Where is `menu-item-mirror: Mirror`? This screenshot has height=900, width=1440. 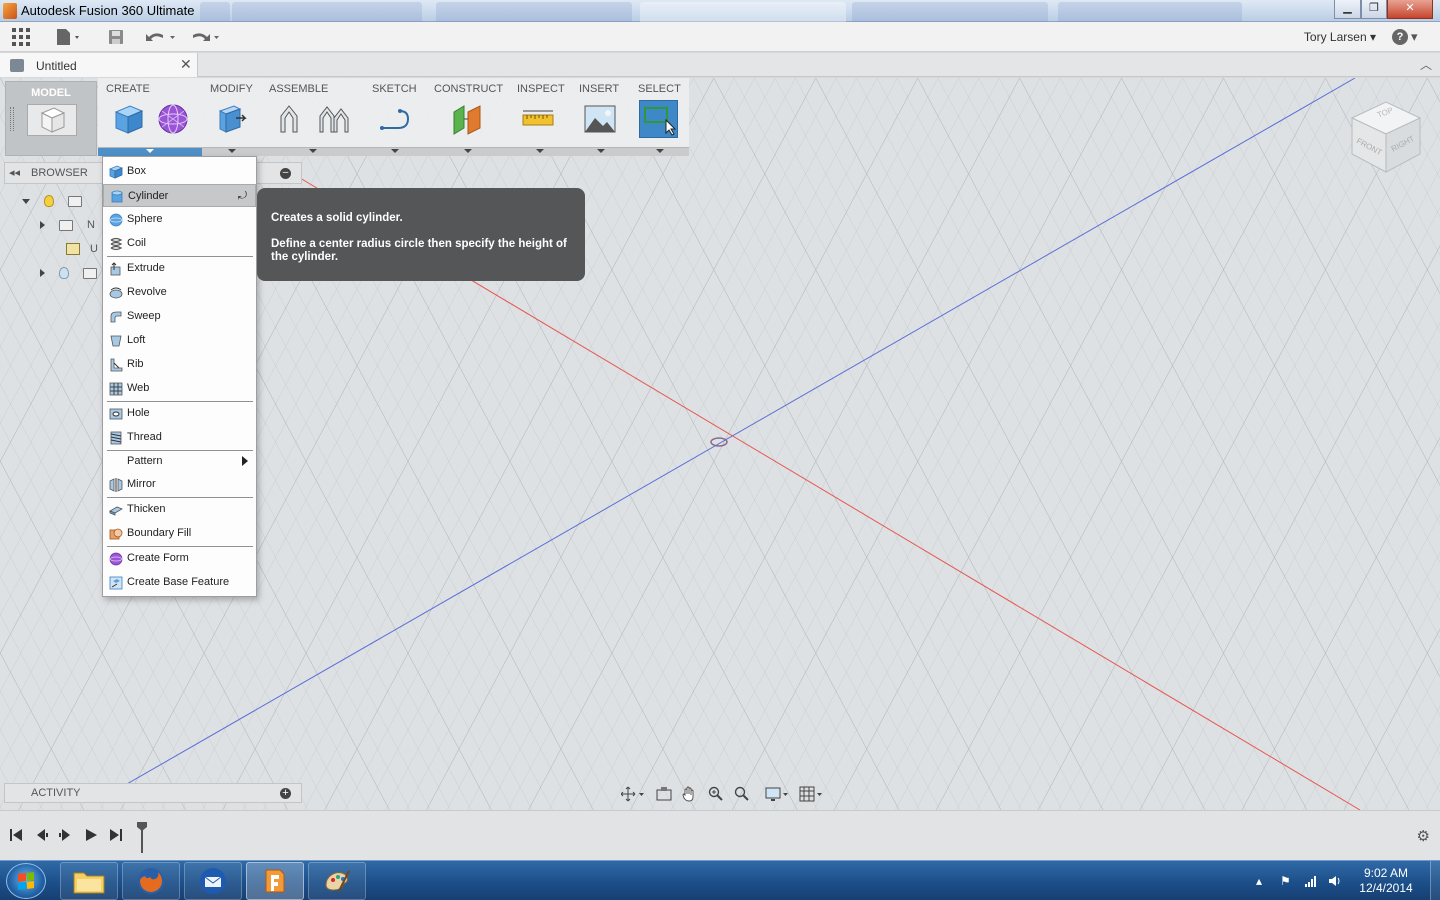 menu-item-mirror: Mirror is located at coordinates (179, 484).